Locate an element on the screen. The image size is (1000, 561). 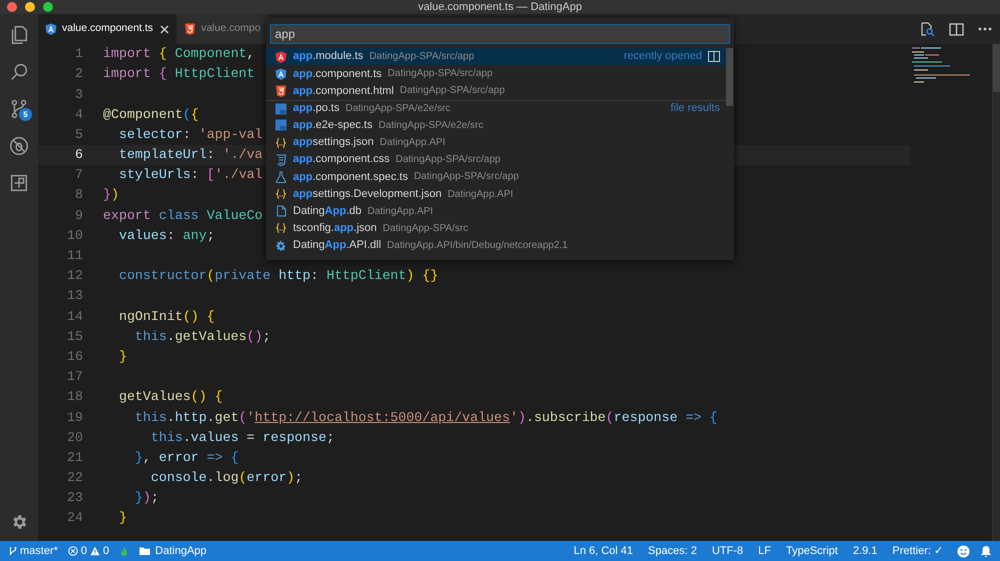
status-item: Spaces: 2 is located at coordinates (672, 551).